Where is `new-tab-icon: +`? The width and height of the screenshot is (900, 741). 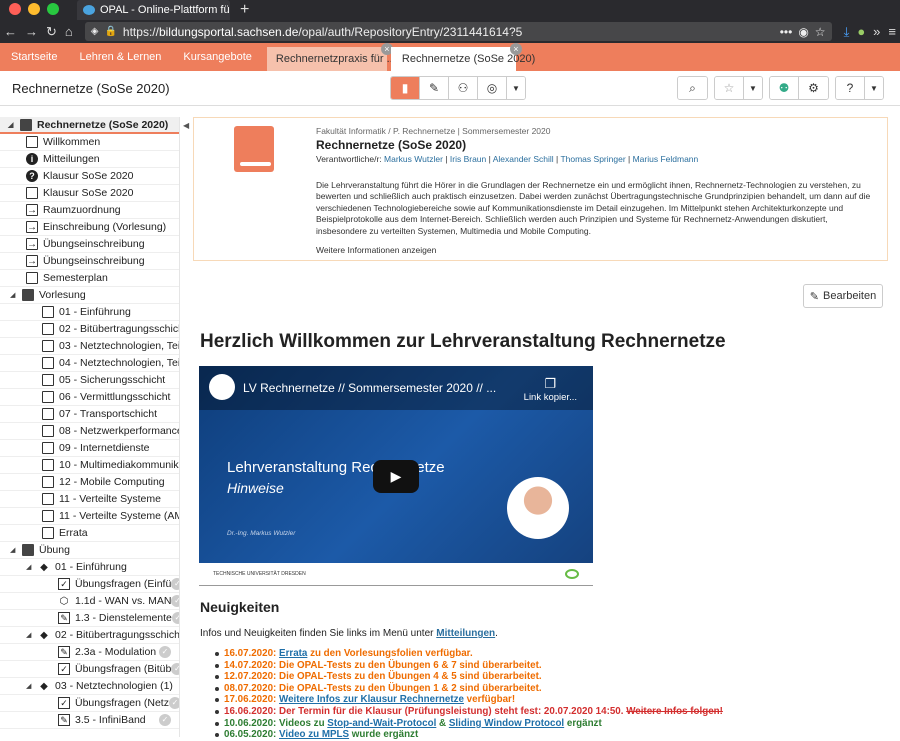 new-tab-icon: + is located at coordinates (239, 10).